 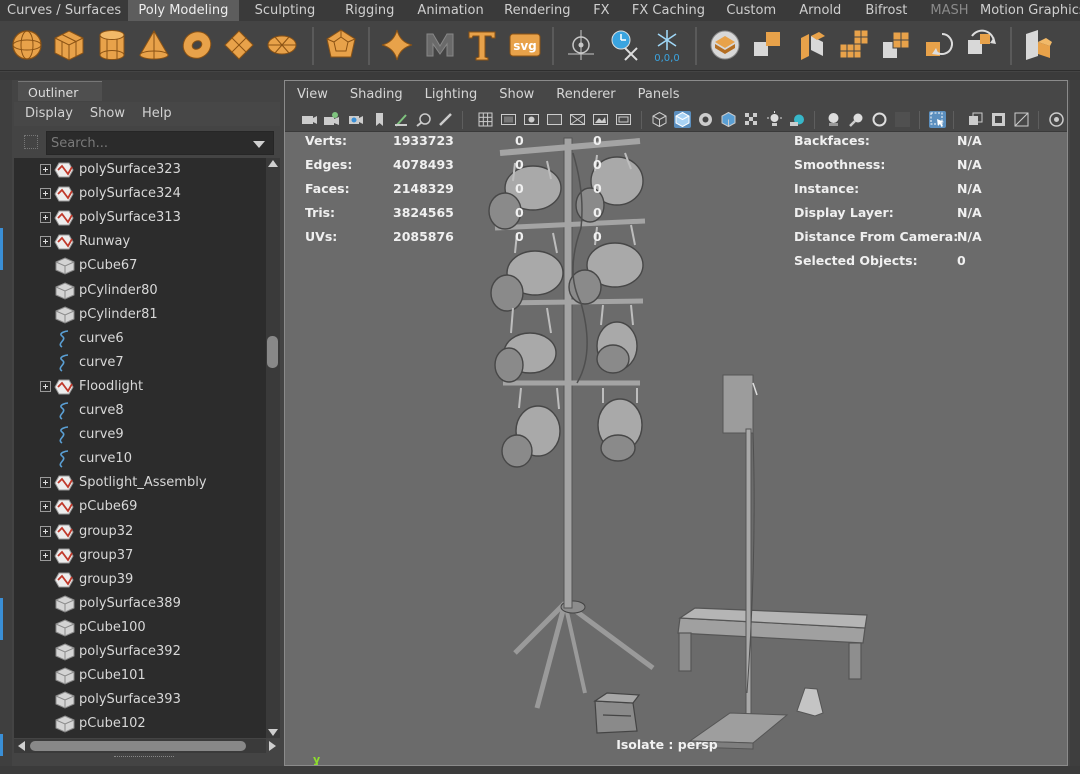 What do you see at coordinates (886, 10) in the screenshot?
I see `shelf-tab-bifrost: Bifrost` at bounding box center [886, 10].